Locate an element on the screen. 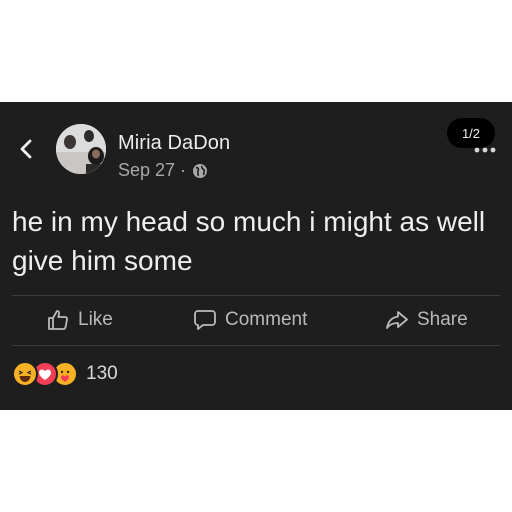 The height and width of the screenshot is (512, 512). divider-bottom is located at coordinates (256, 345).